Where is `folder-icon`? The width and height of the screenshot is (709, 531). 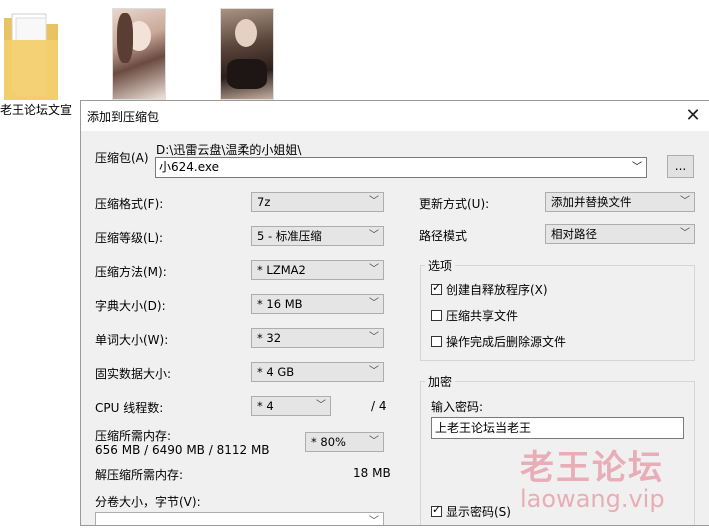
folder-icon is located at coordinates (31, 55).